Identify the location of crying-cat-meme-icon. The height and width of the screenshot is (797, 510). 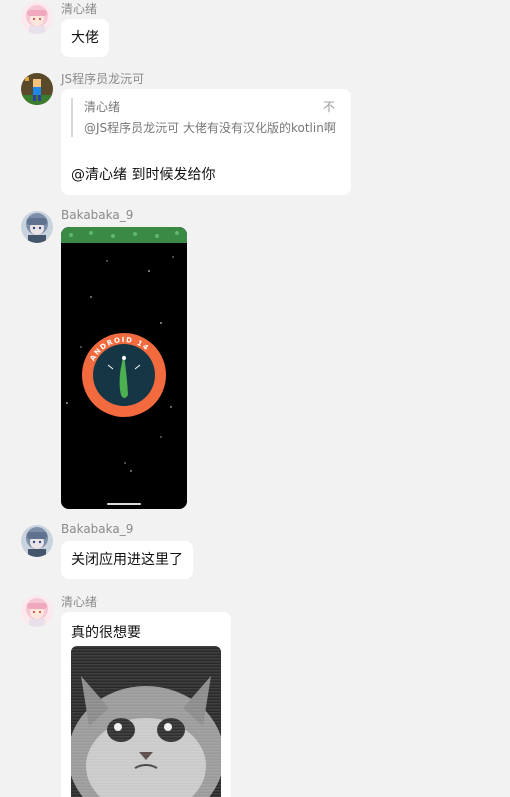
(146, 721).